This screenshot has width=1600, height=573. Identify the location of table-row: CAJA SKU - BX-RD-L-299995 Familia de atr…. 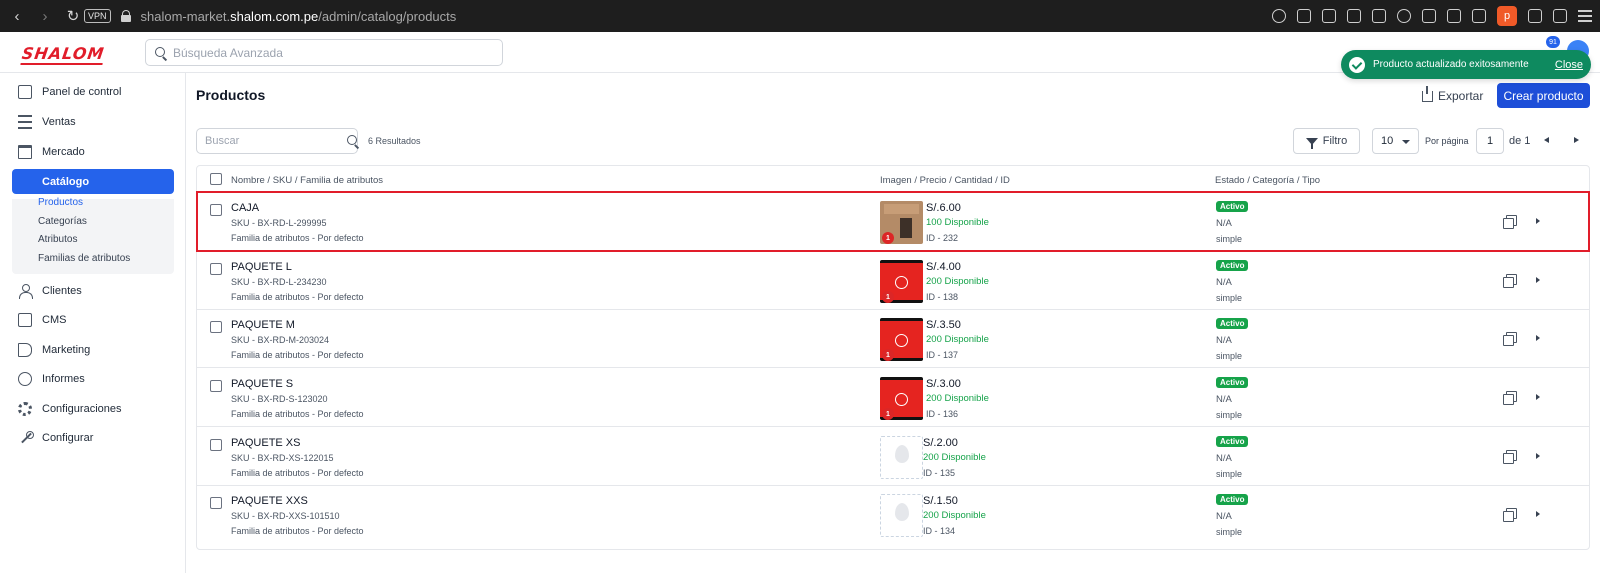
(893, 221).